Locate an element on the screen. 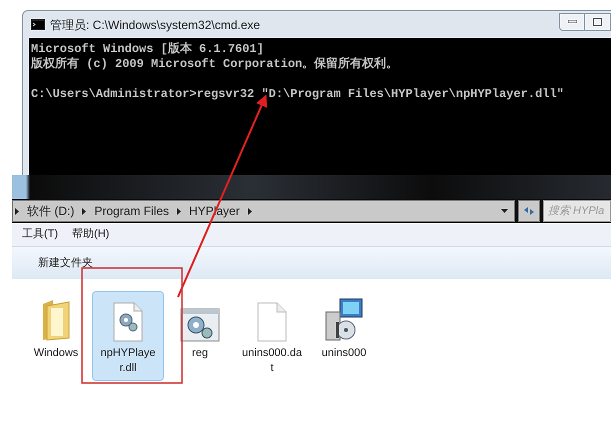 The width and height of the screenshot is (611, 425). command-line: C:\Users\Administrator>regsvr32 "D:\Program Files\HYPlayer\npHYPlayer.dll" is located at coordinates (298, 94).